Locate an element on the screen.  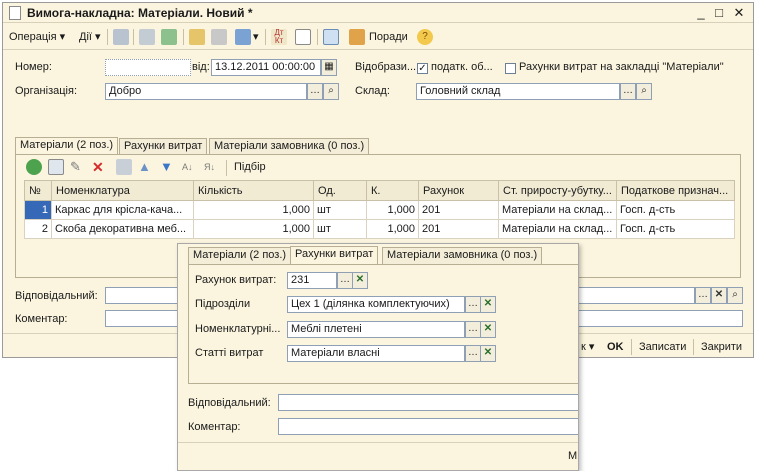
overlay-comment-field is located at coordinates (428, 426).